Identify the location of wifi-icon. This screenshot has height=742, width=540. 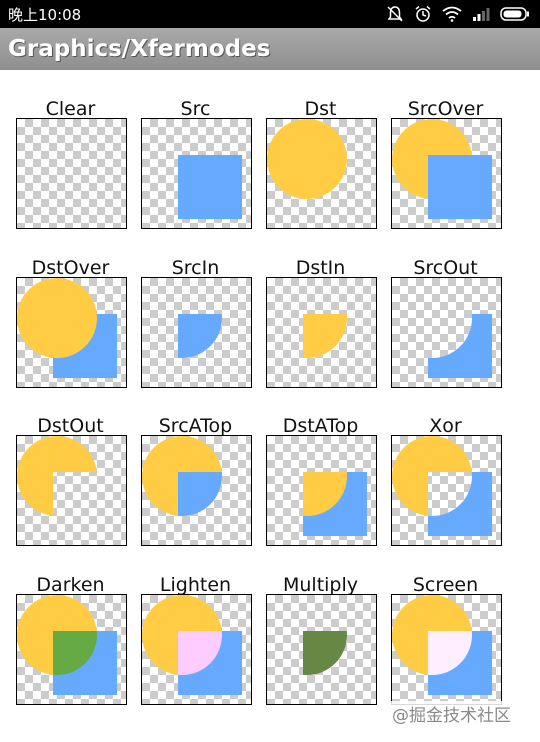
(452, 14).